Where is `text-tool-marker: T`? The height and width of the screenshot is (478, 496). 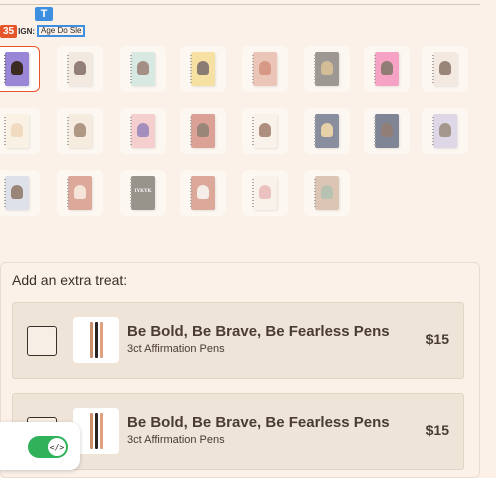
text-tool-marker: T is located at coordinates (44, 14).